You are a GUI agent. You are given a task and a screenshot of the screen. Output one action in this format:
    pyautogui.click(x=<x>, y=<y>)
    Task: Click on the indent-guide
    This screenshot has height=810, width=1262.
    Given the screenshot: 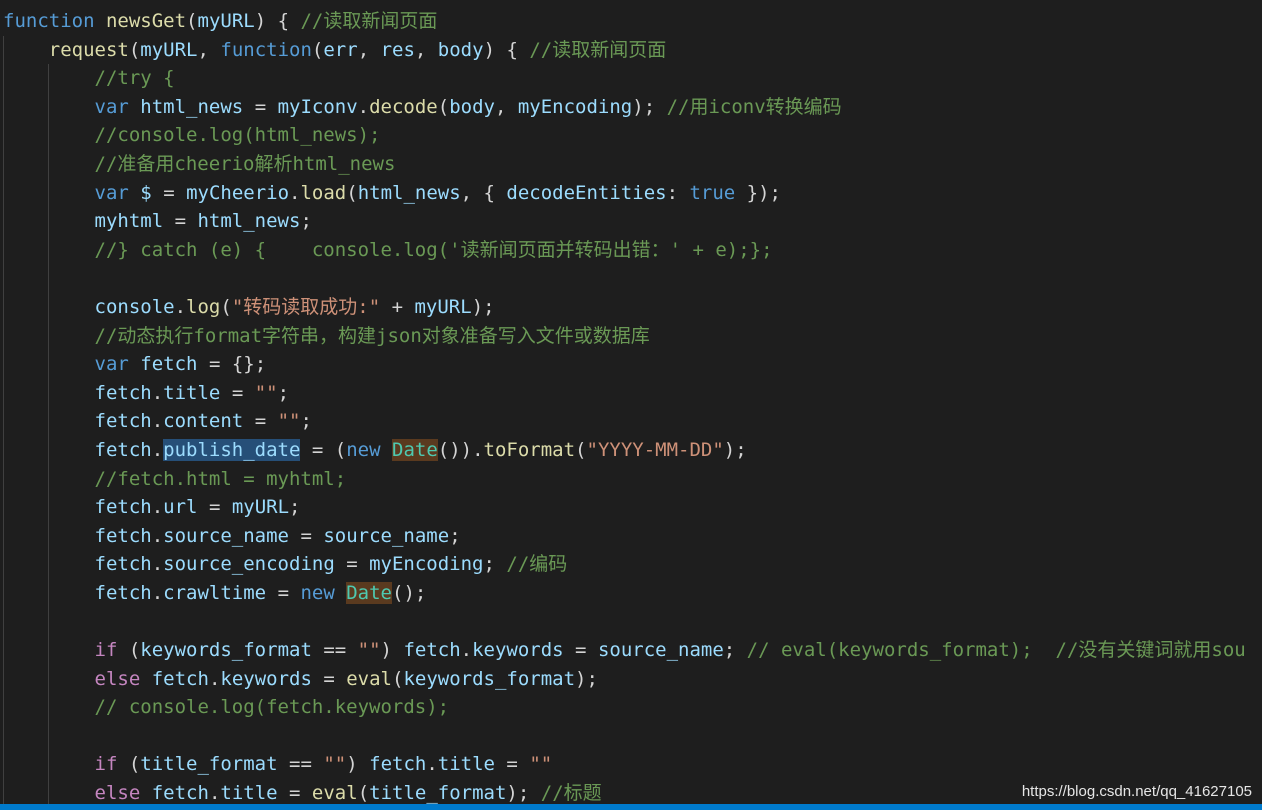 What is the action you would take?
    pyautogui.click(x=48, y=278)
    